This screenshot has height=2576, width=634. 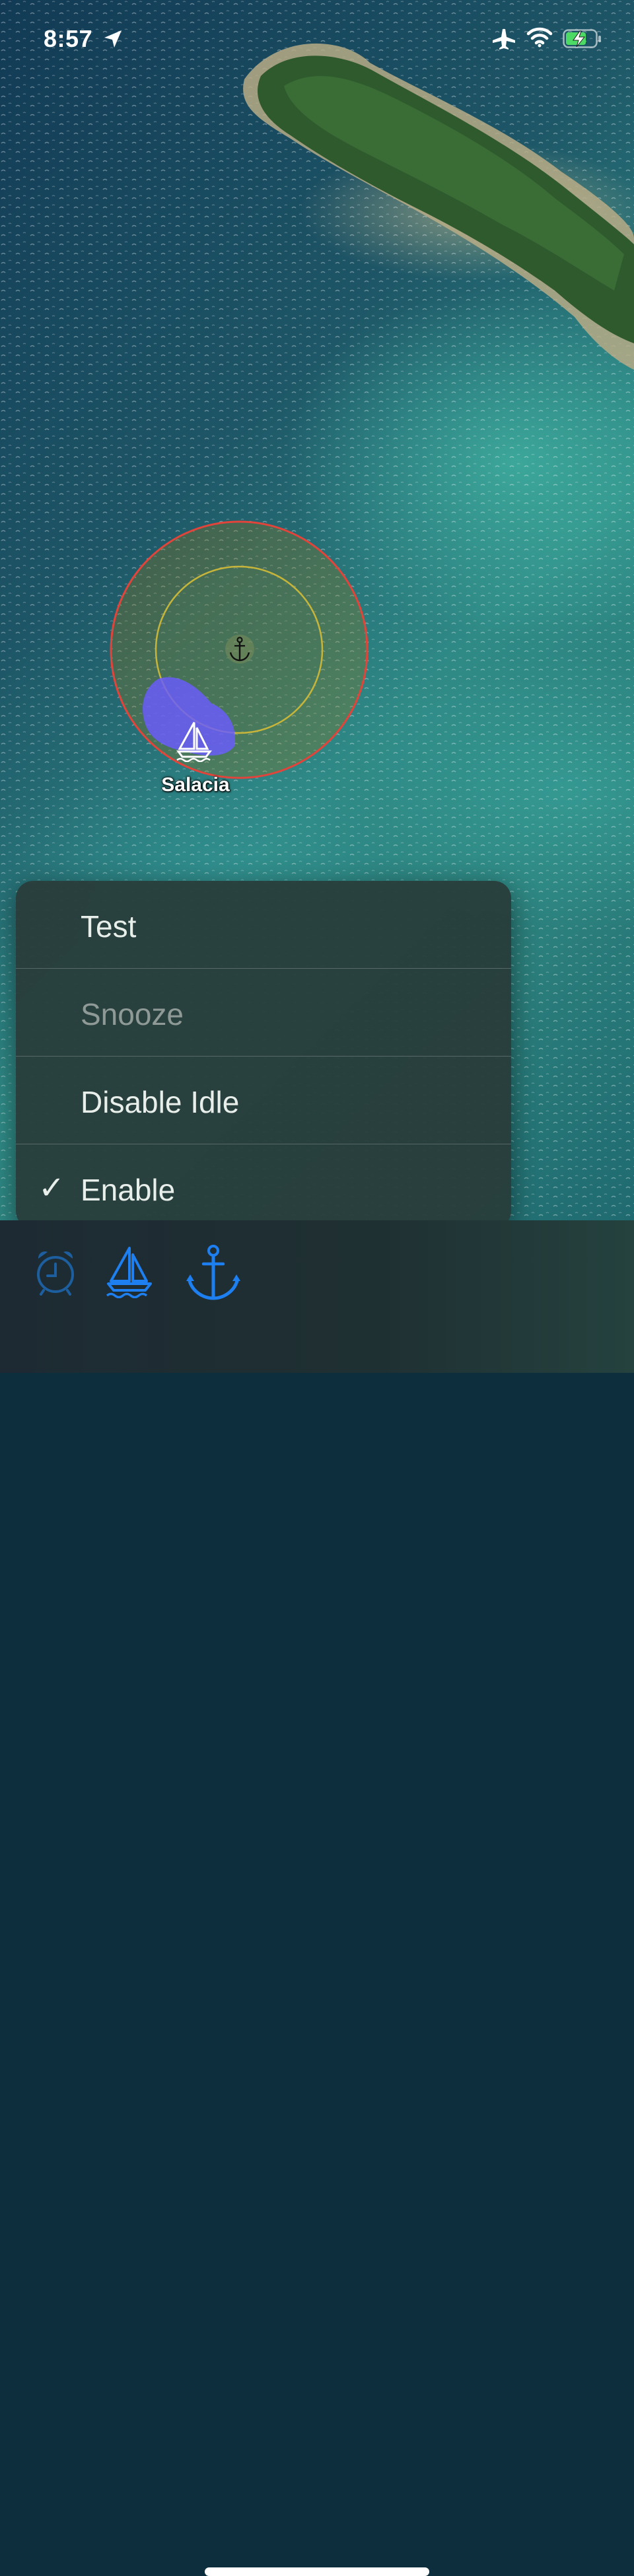 What do you see at coordinates (160, 1102) in the screenshot?
I see `menu-item-label: Disable Idle` at bounding box center [160, 1102].